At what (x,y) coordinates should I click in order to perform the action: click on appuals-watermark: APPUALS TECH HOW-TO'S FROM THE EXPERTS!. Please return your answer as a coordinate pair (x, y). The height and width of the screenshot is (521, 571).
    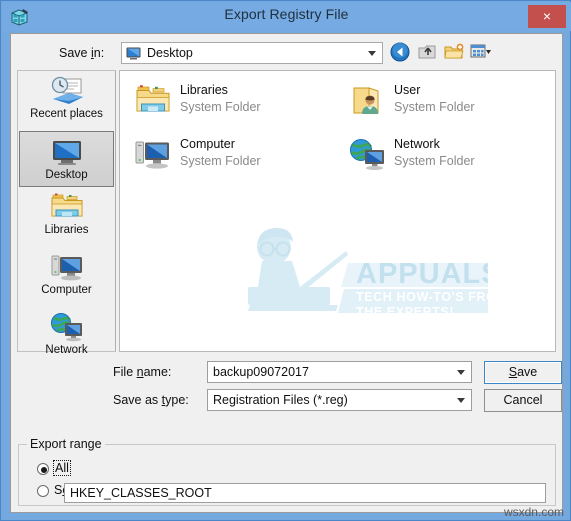
    Looking at the image, I should click on (347, 269).